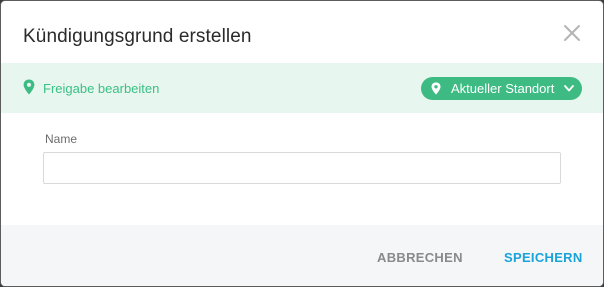 This screenshot has height=287, width=604. Describe the element at coordinates (101, 88) in the screenshot. I see `edit-share-link: Freigabe bearbeiten` at that location.